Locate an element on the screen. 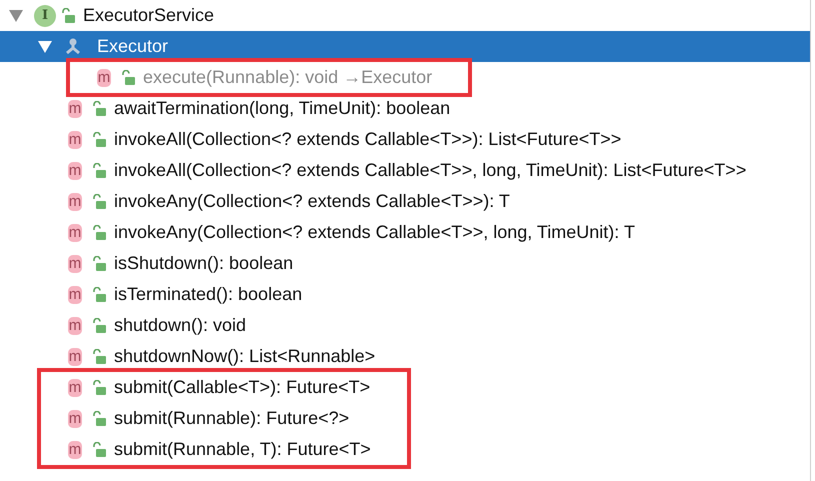 Image resolution: width=815 pixels, height=481 pixels. tree-row: m submit(Runnable, T): Future<T> is located at coordinates (185, 449).